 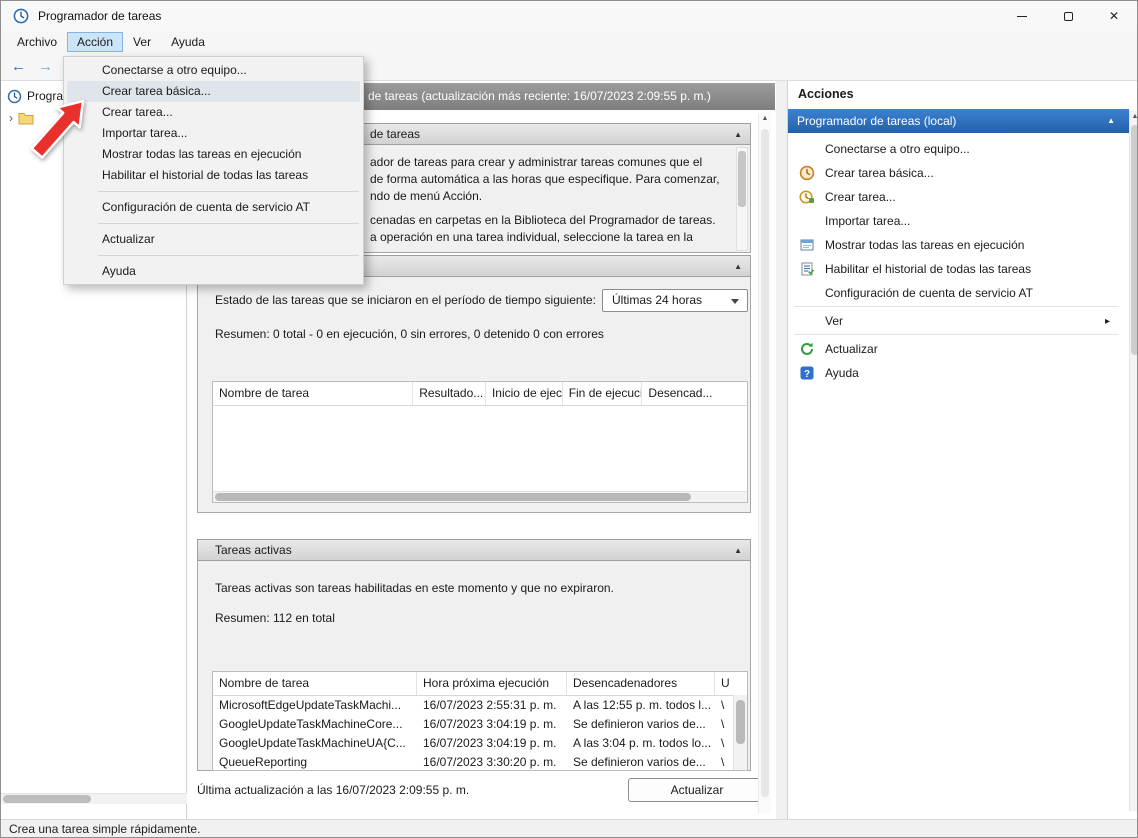 I want to click on actions-scope-bar: Programador de tareas (local) ▲, so click(x=958, y=121).